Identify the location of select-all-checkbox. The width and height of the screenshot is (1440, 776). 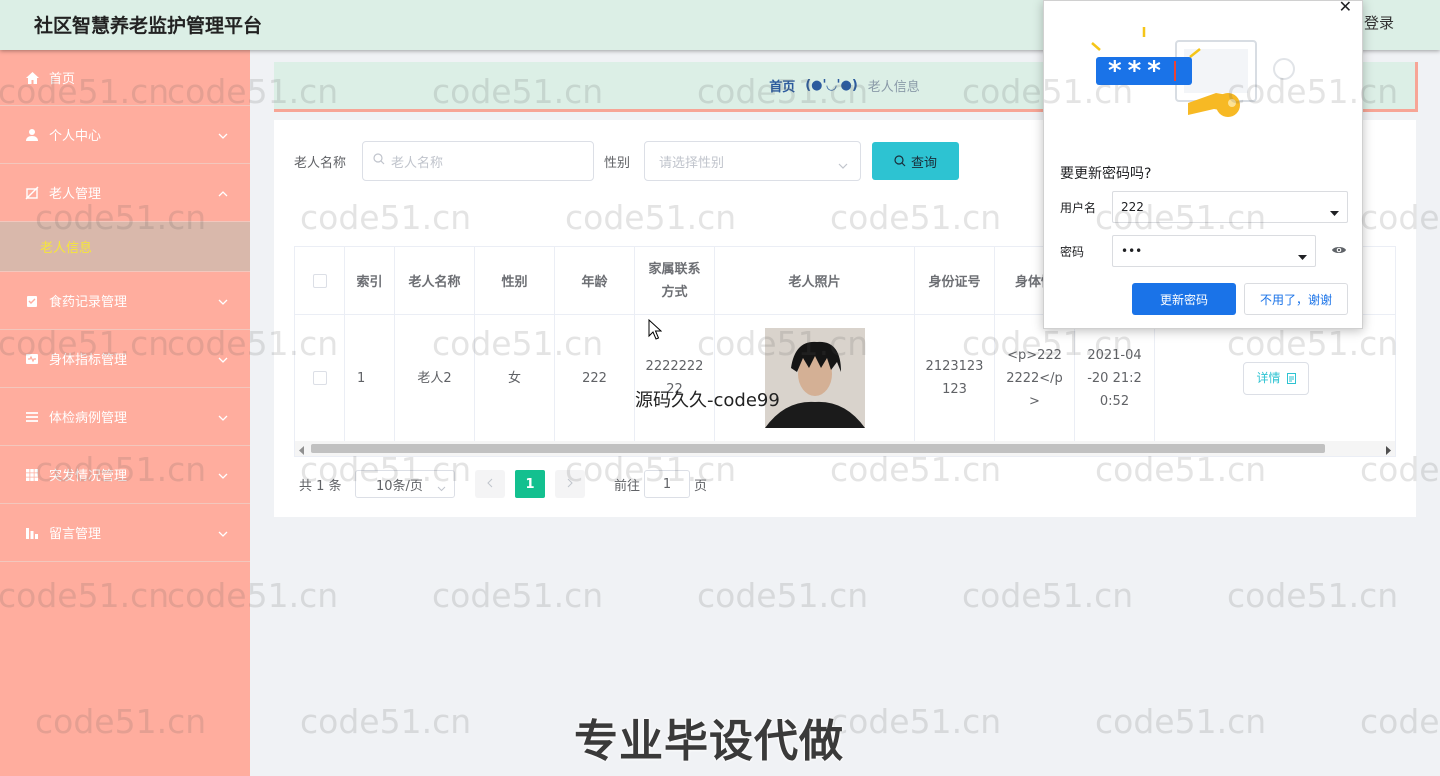
(319, 280).